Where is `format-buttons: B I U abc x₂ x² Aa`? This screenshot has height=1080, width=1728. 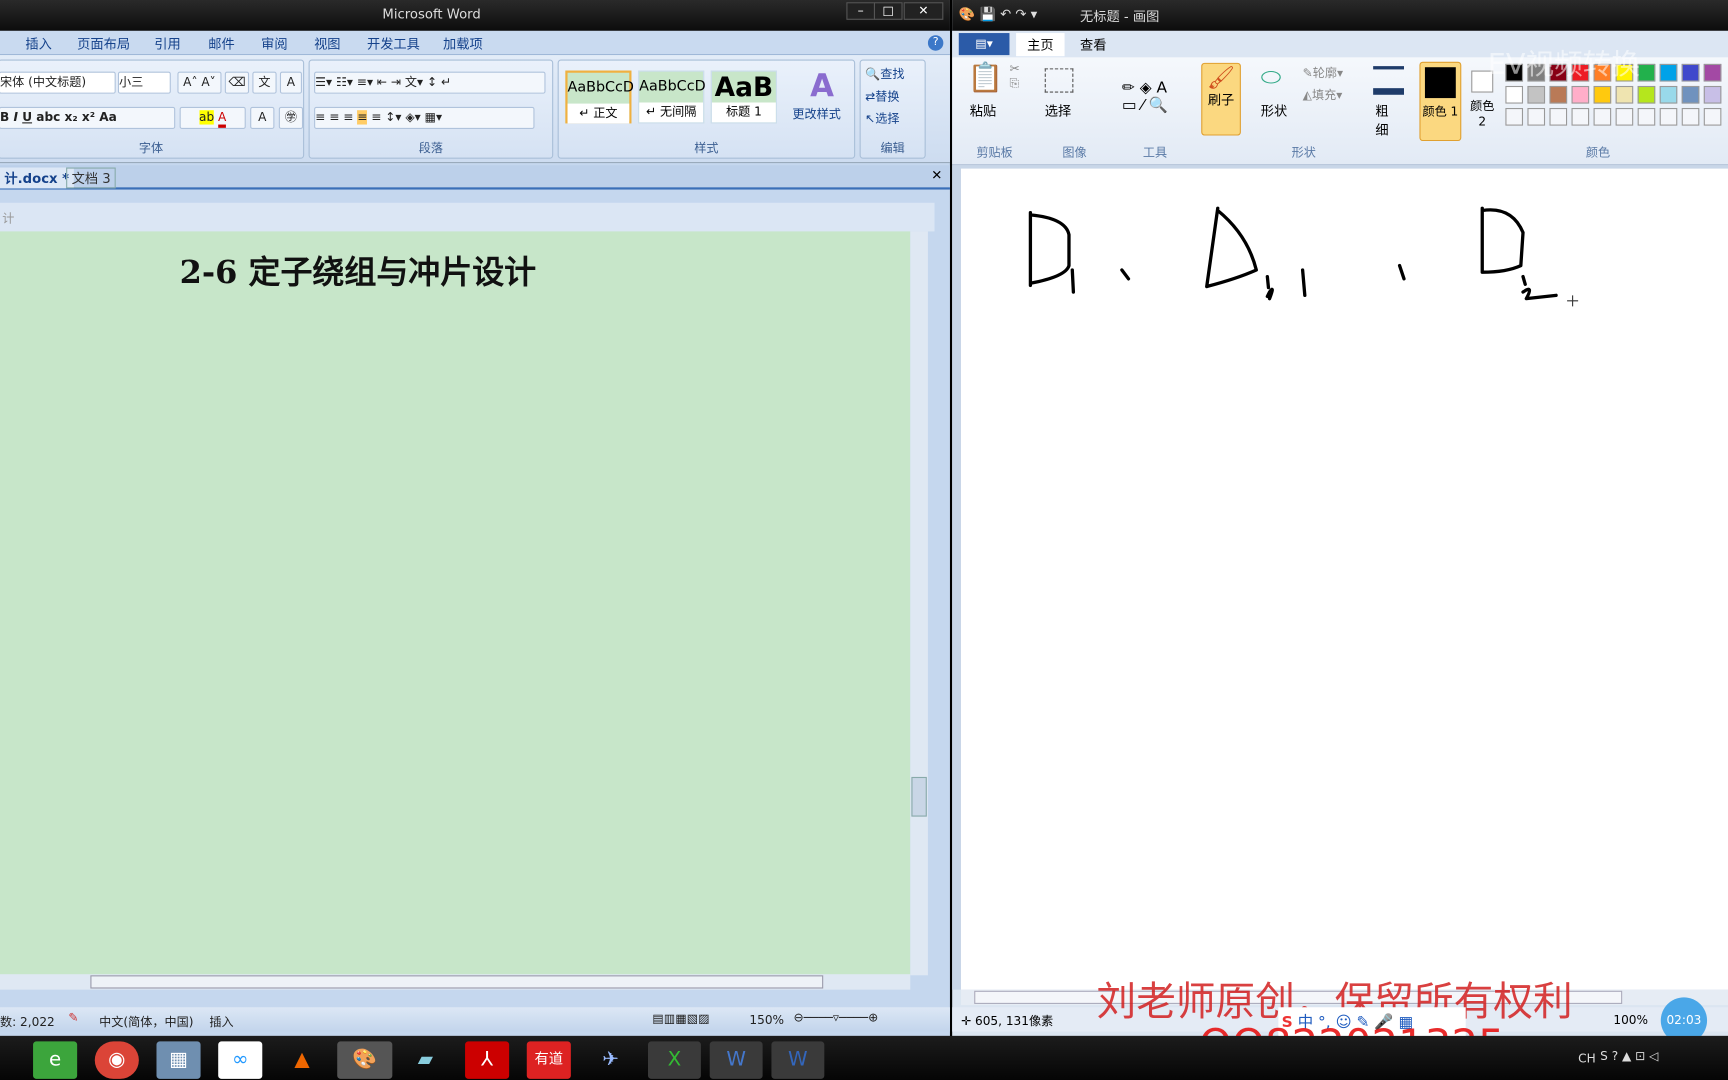
format-buttons: B I U abc x₂ x² Aa is located at coordinates (88, 117).